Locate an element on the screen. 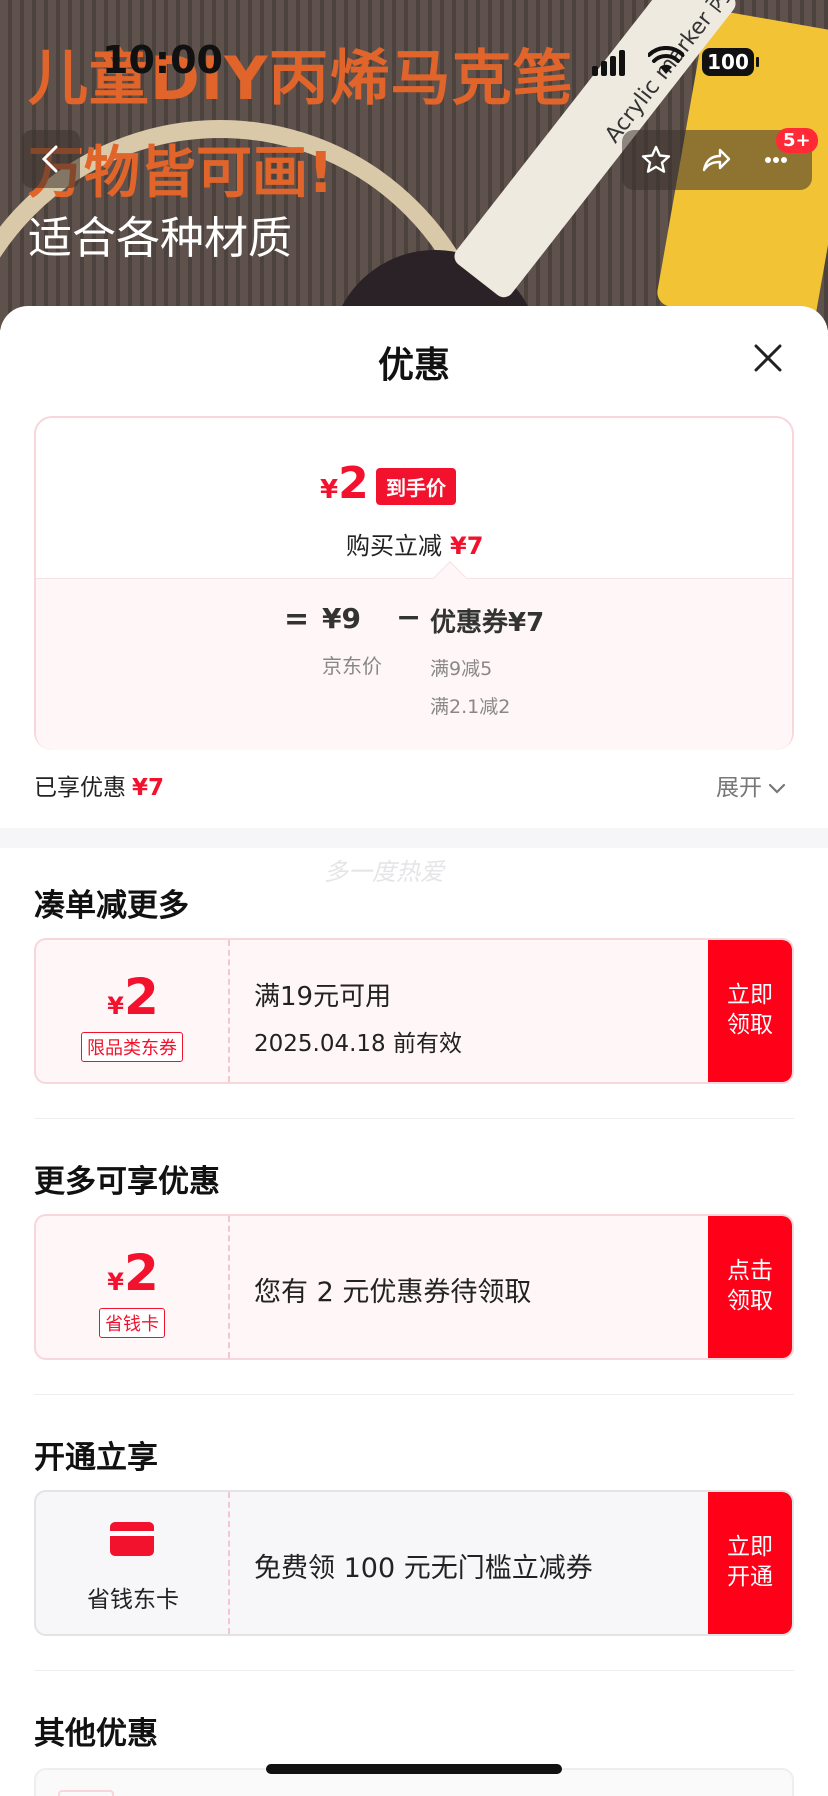 The image size is (828, 1796). open-membership-button: 立即开通 is located at coordinates (750, 1563).